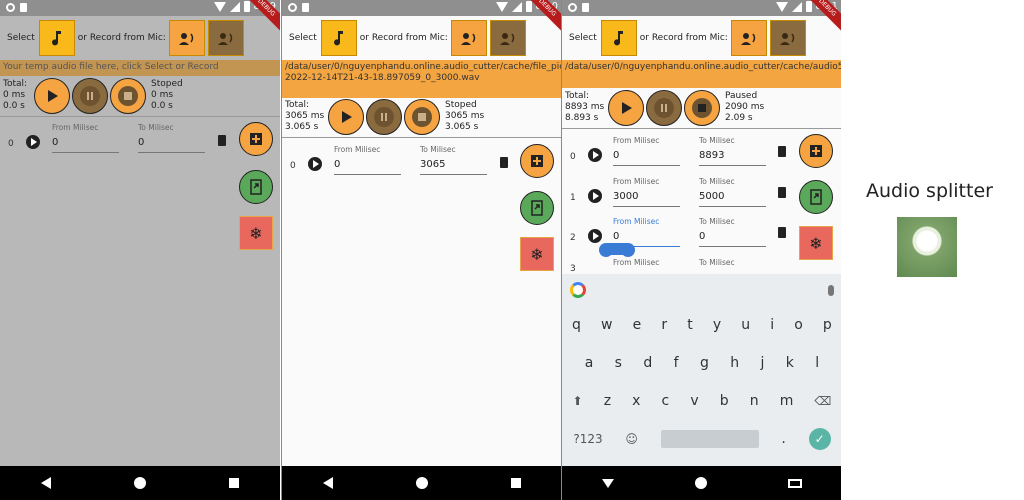 Image resolution: width=1024 pixels, height=500 pixels. What do you see at coordinates (717, 325) in the screenshot?
I see `key: y` at bounding box center [717, 325].